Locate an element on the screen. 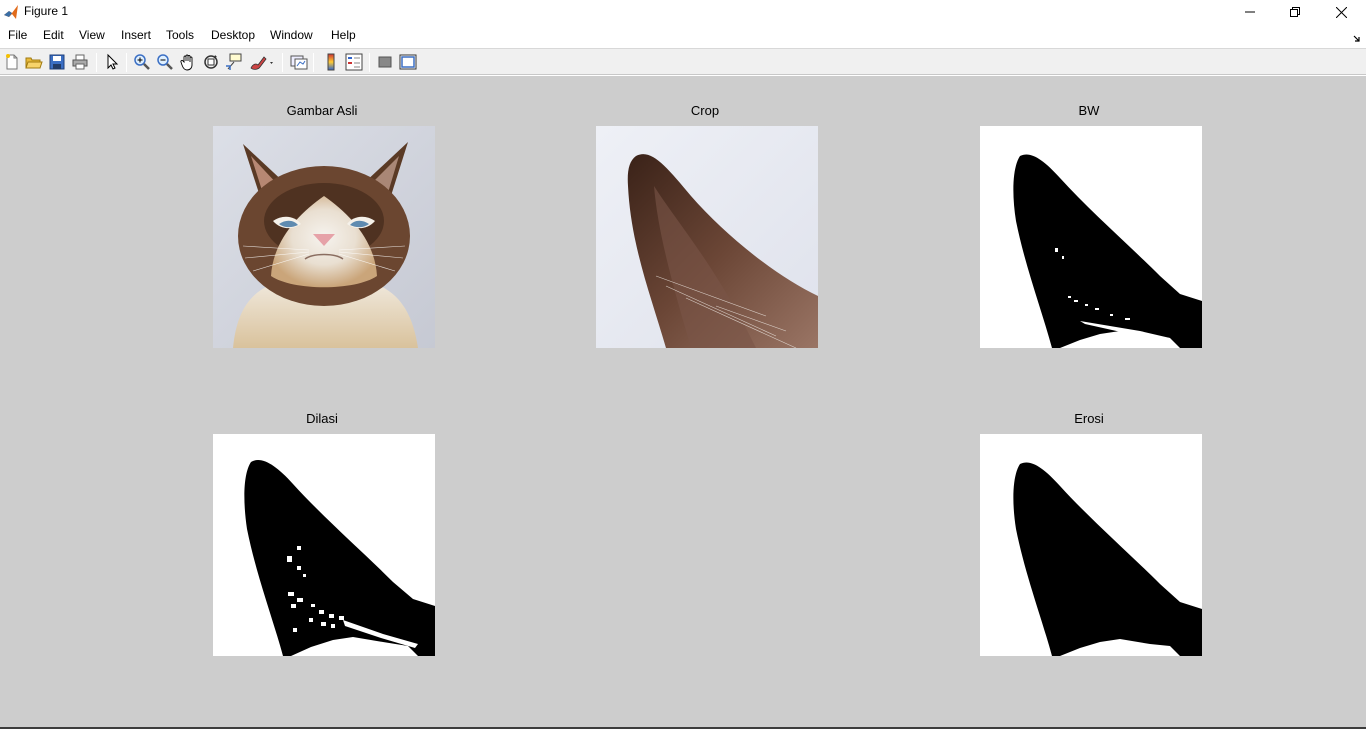  dock-arrow-icon is located at coordinates (1357, 36).